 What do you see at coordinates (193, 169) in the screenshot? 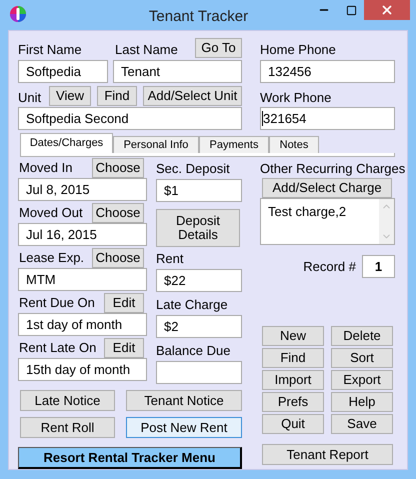
I see `field-label: Sec. Deposit` at bounding box center [193, 169].